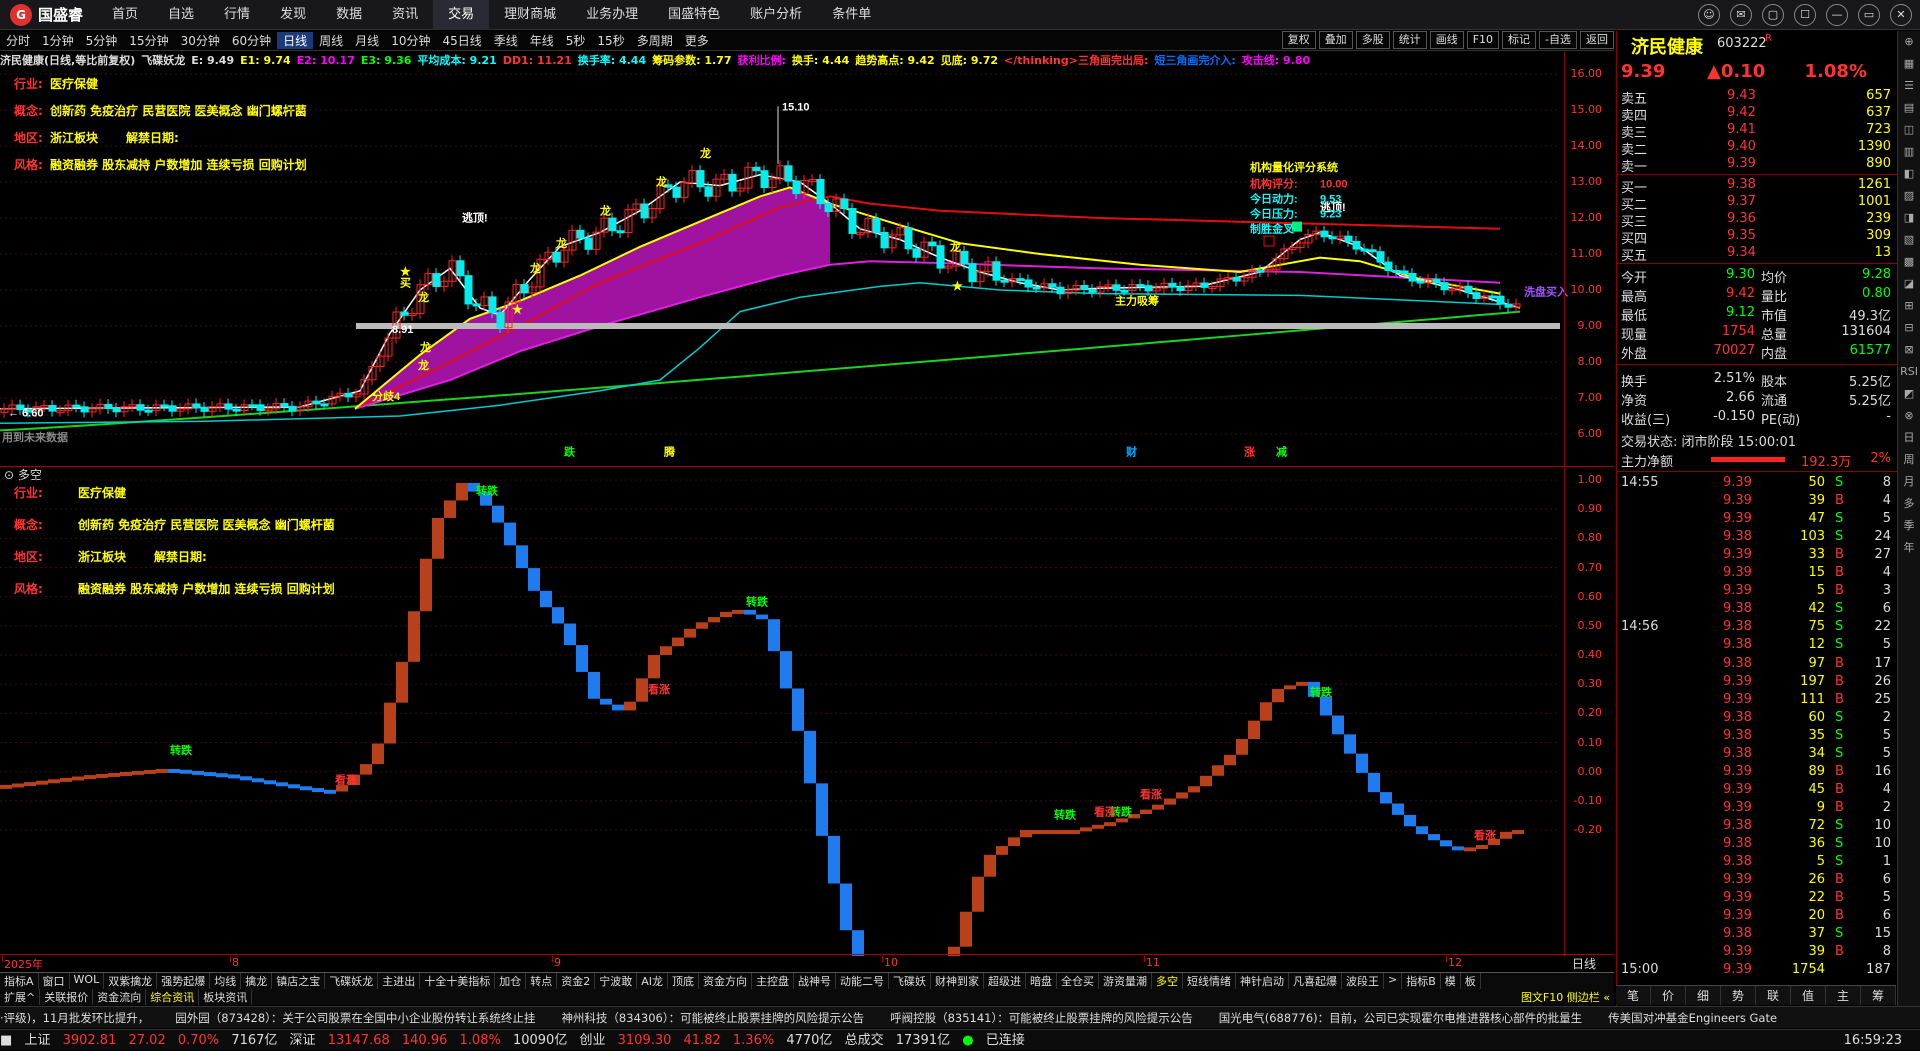 This screenshot has width=1920, height=1051. I want to click on window-button-icon-0: ☺, so click(1709, 15).